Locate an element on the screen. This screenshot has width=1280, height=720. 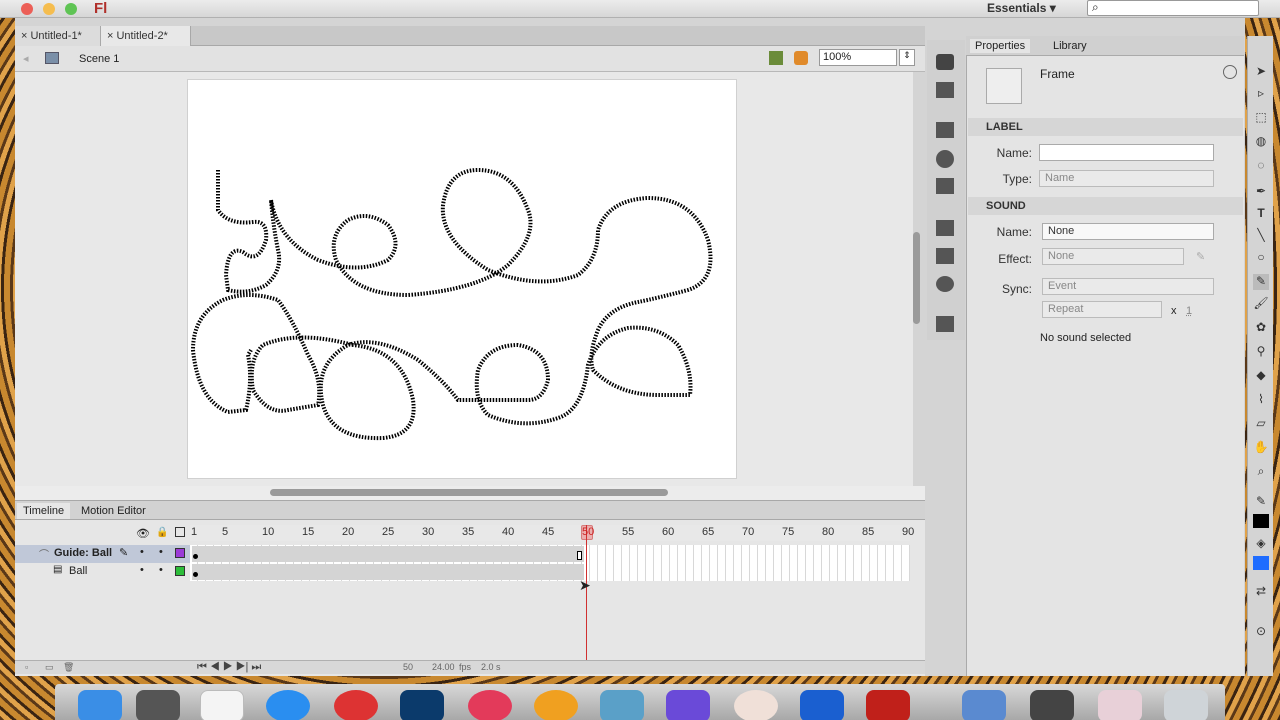
calendar-icon is located at coordinates (222, 705).